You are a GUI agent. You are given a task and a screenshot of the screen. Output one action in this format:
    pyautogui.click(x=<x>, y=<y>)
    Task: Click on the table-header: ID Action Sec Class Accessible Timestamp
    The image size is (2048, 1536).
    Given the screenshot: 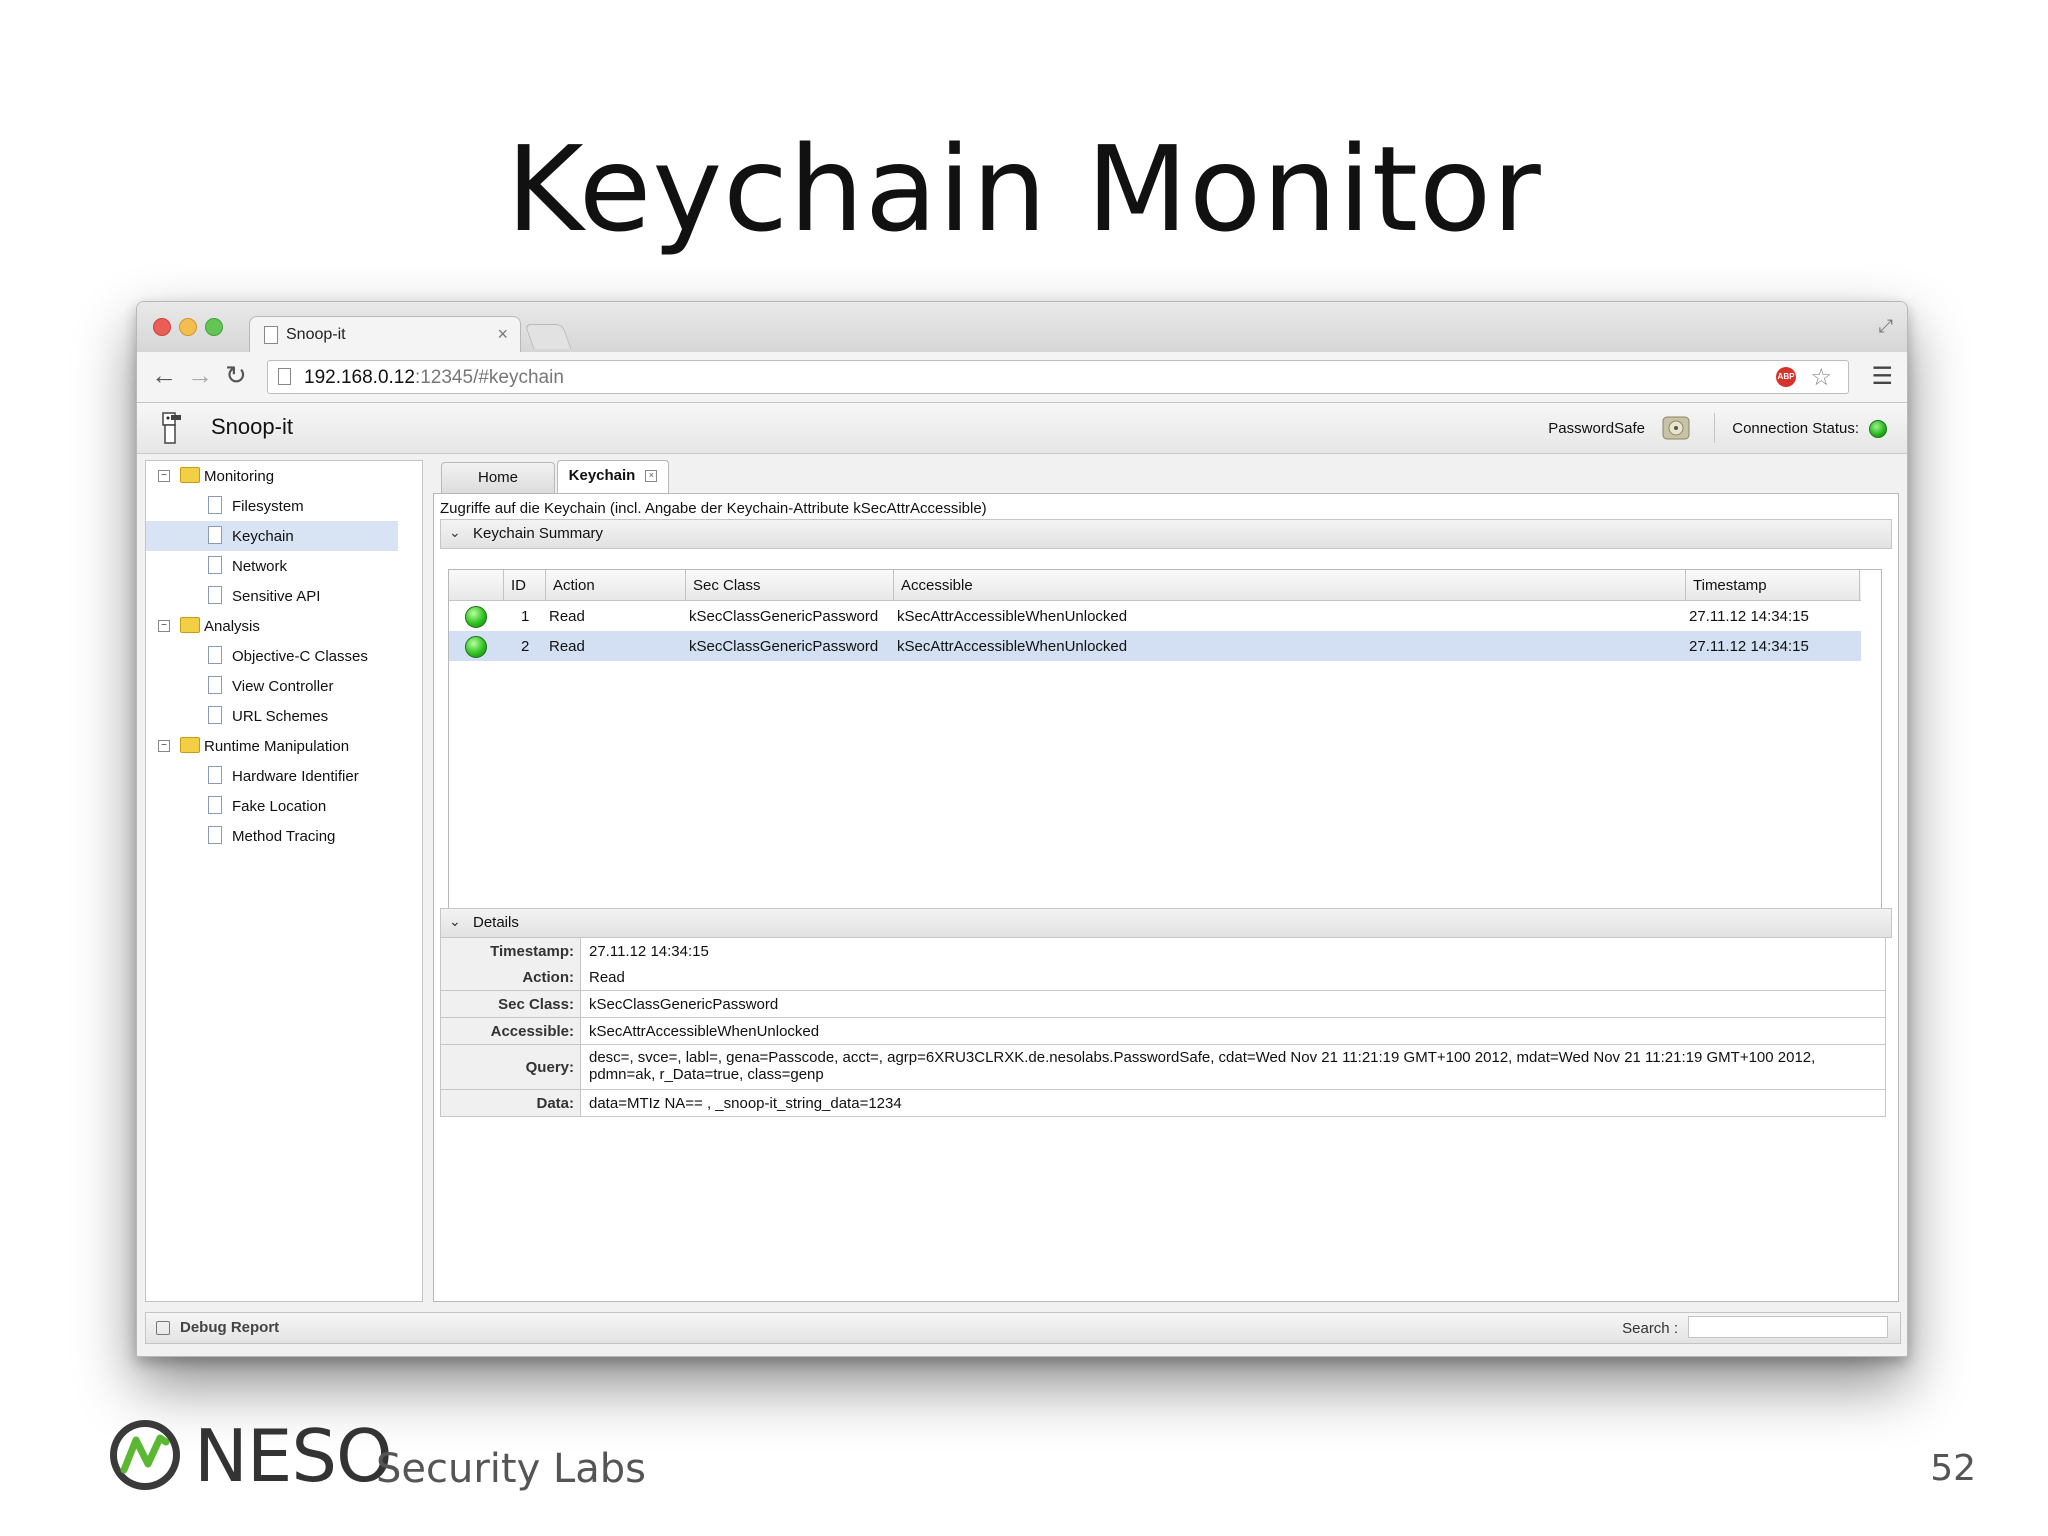 What is the action you would take?
    pyautogui.click(x=1155, y=585)
    